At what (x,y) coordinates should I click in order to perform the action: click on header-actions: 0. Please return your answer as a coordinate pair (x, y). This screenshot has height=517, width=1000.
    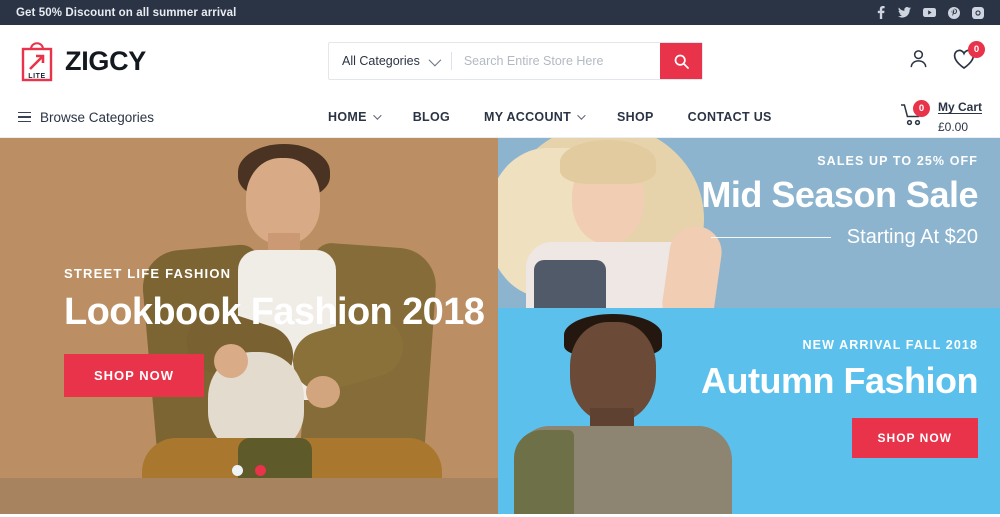
    Looking at the image, I should click on (946, 57).